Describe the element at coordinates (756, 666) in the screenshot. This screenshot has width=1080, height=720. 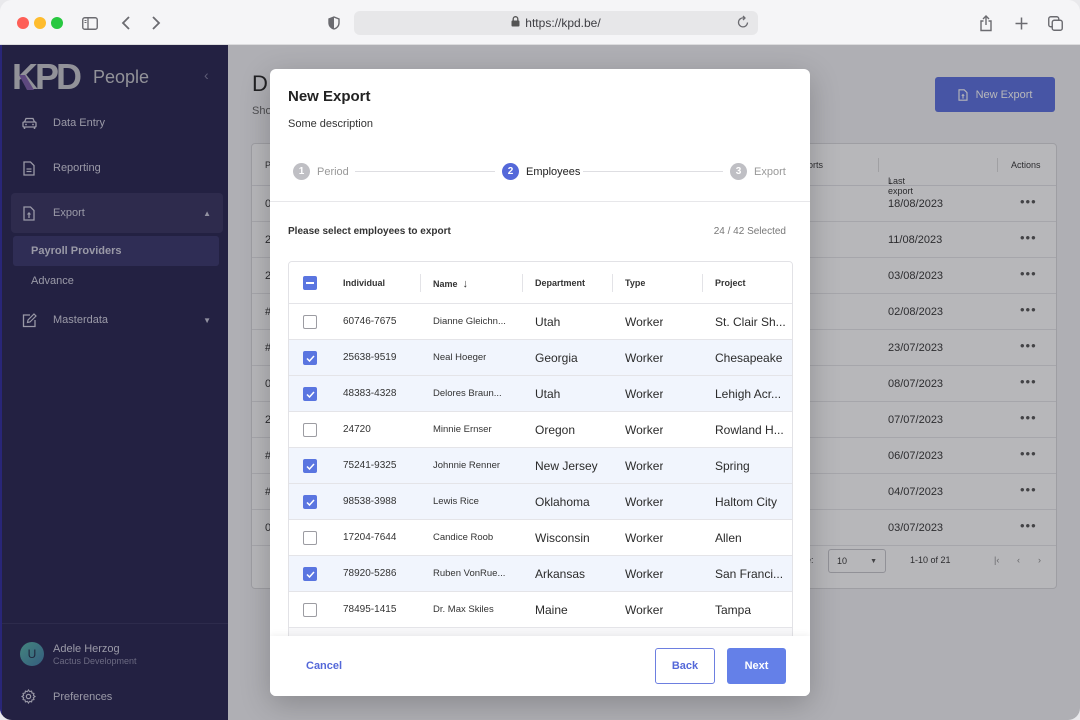
I see `next-button: Next` at that location.